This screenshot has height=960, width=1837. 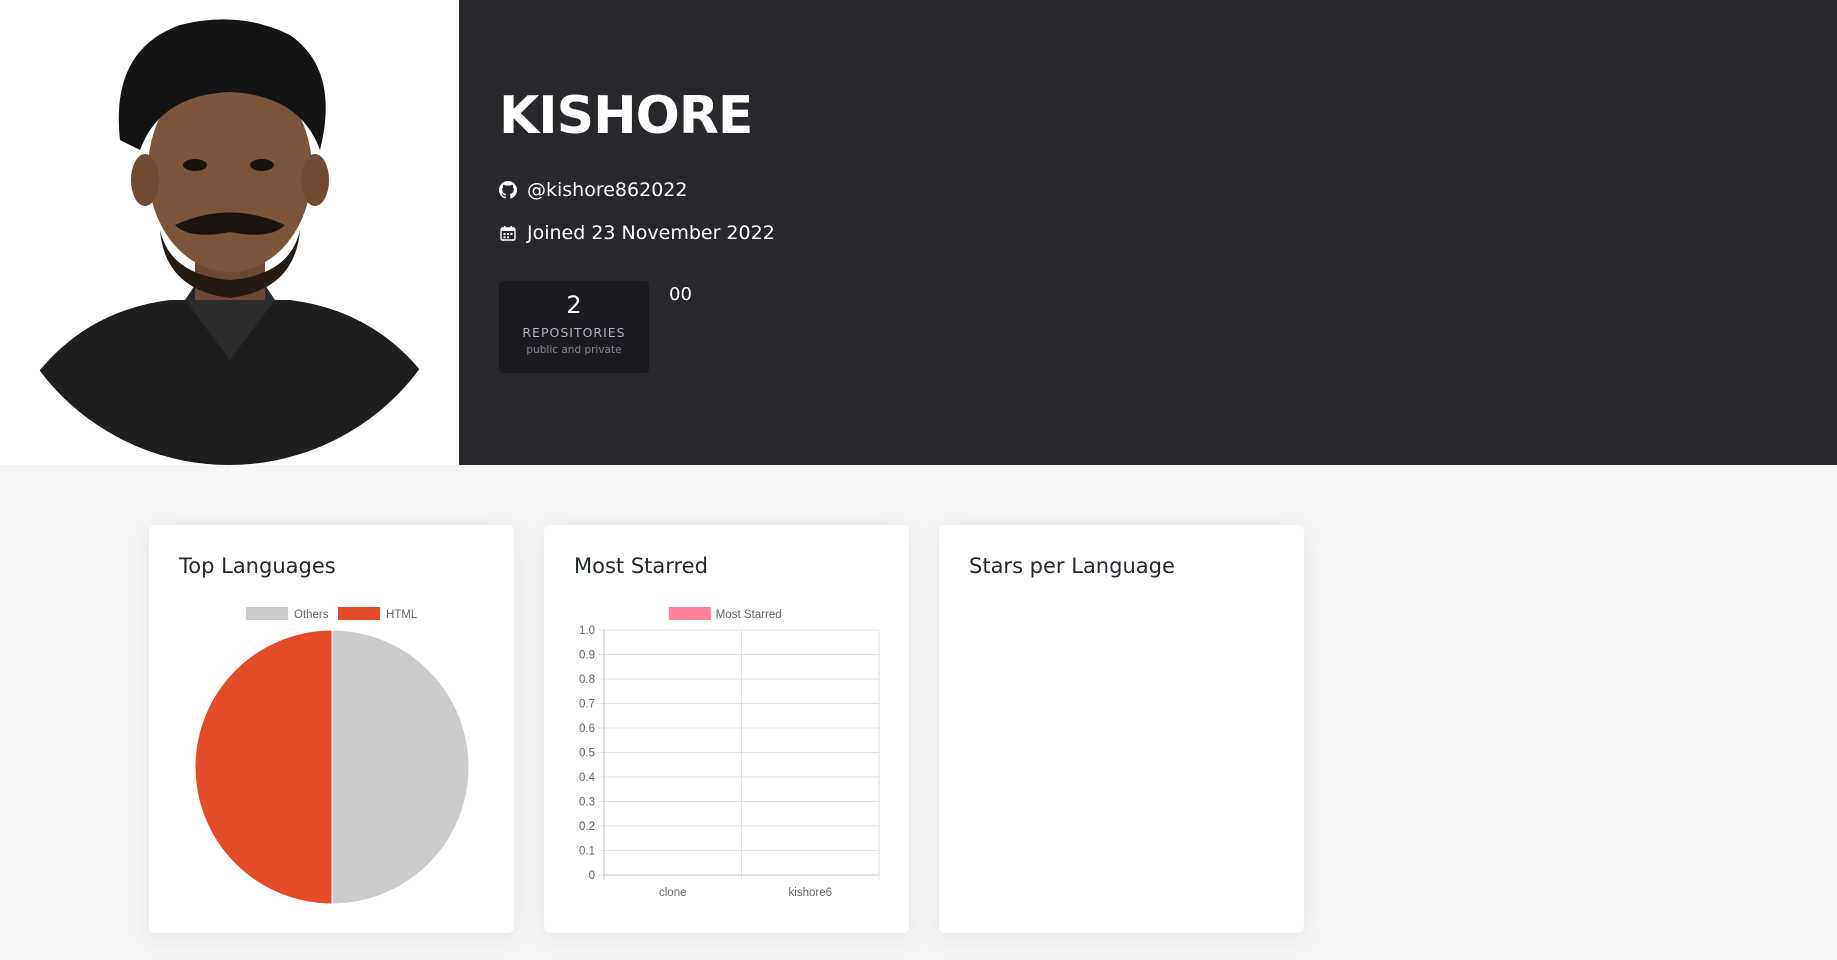 I want to click on card-title: Stars per Language, so click(x=1072, y=566).